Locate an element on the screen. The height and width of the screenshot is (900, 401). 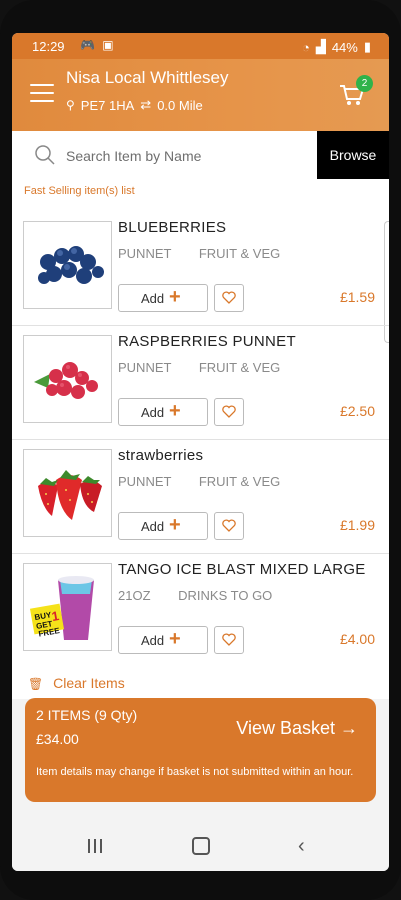
tango-ice-blast-image: BUY GET 1 FREE is located at coordinates (67, 607).